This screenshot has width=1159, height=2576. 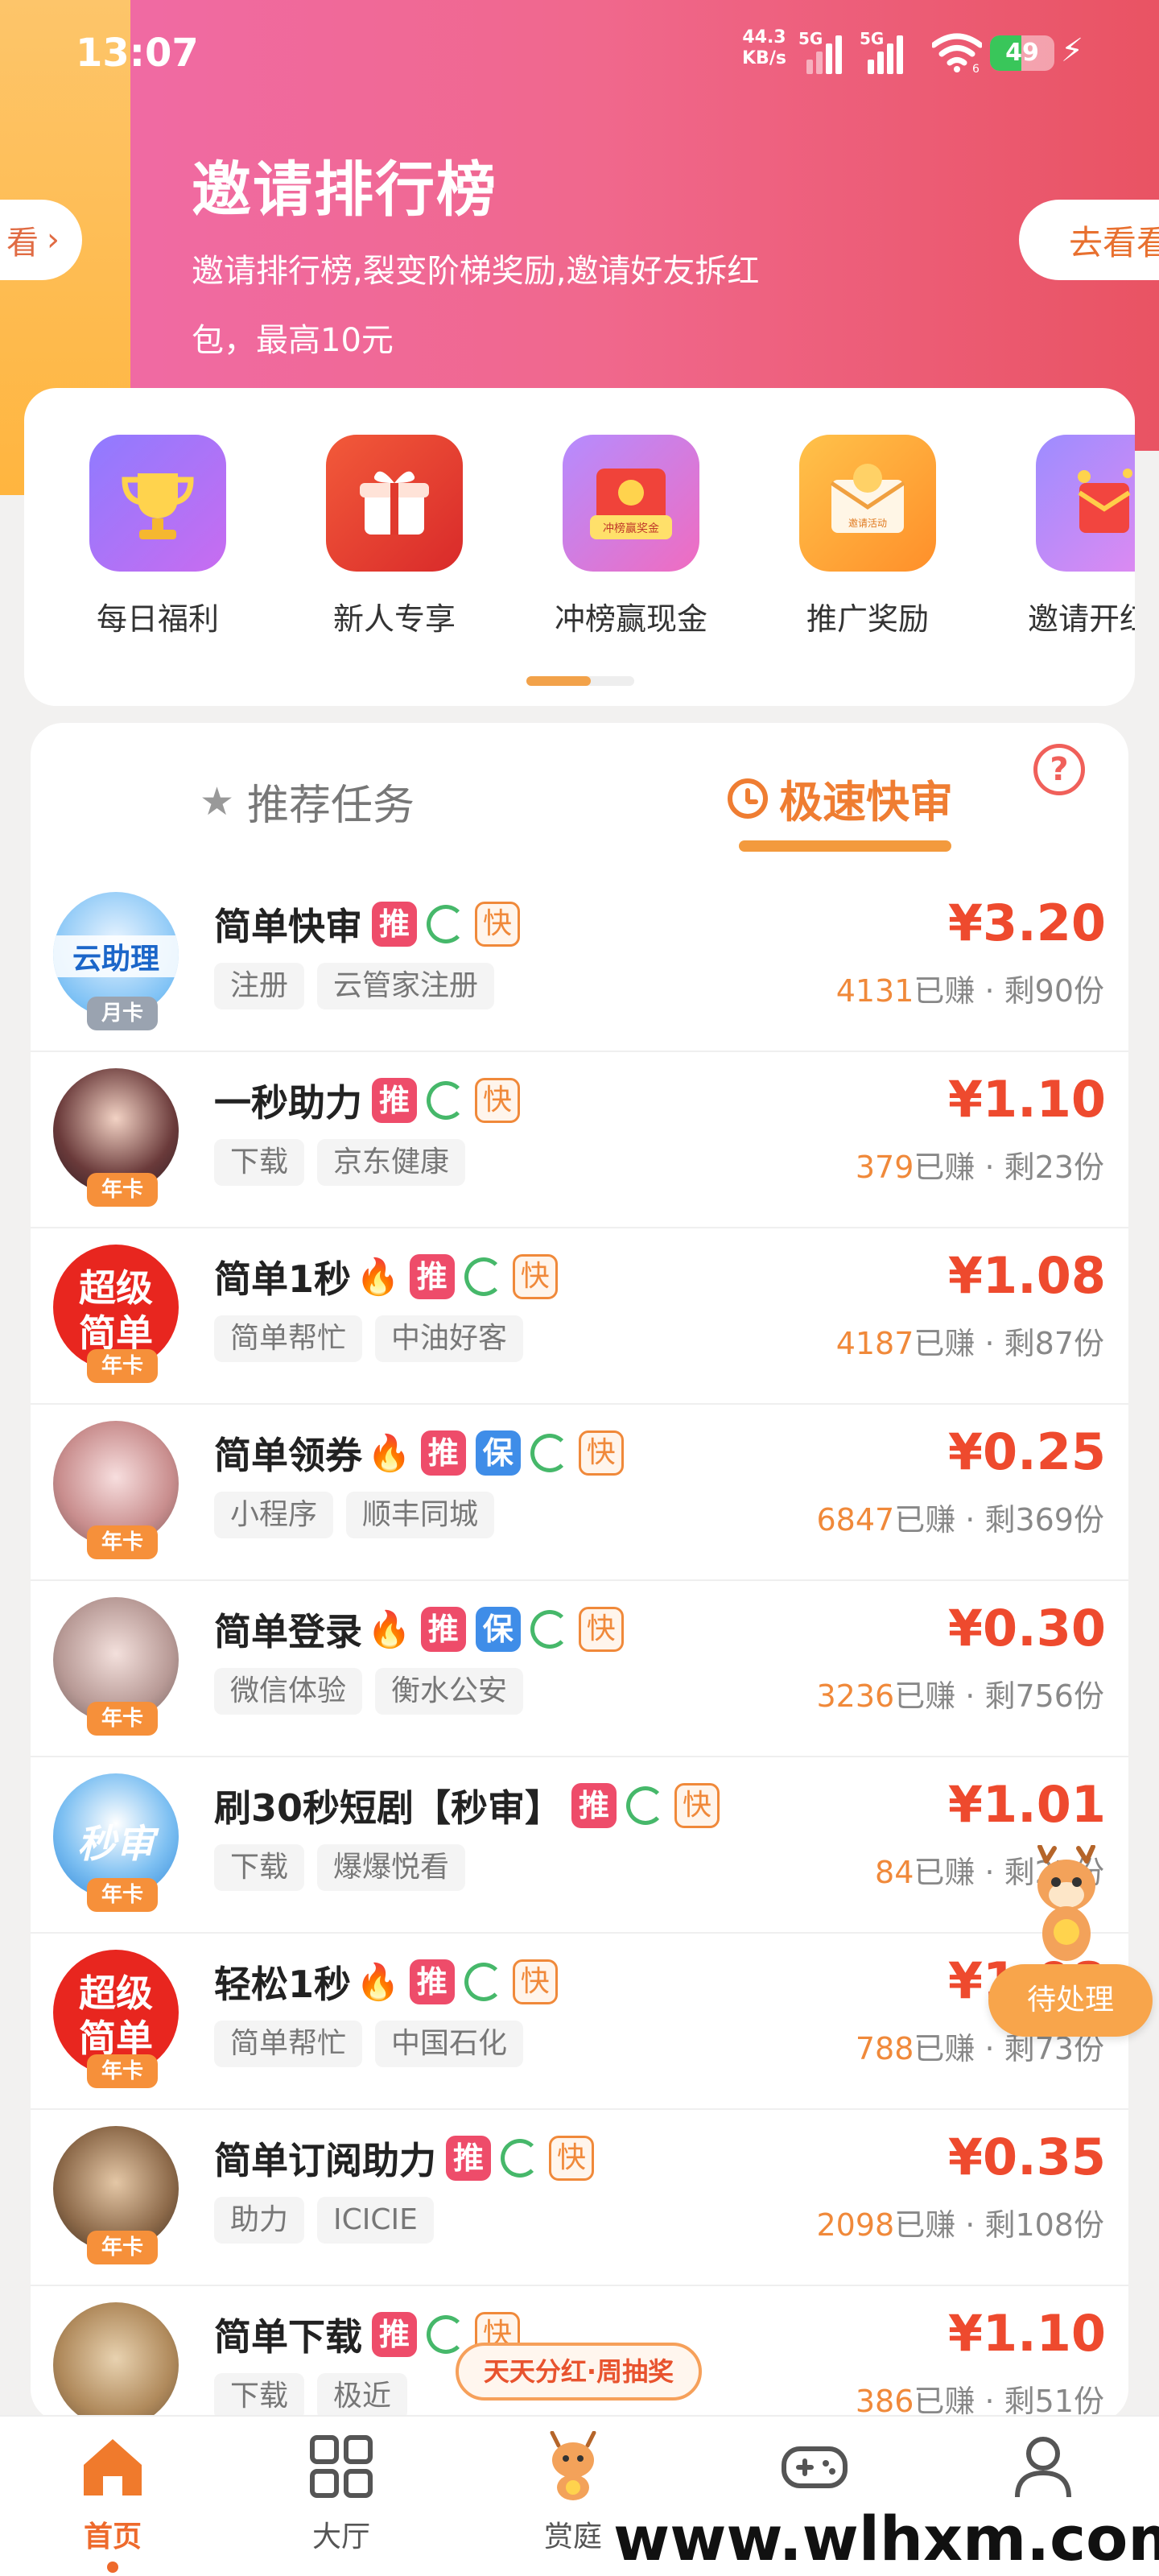 I want to click on charging-bolt-icon: ⚡, so click(x=1072, y=50).